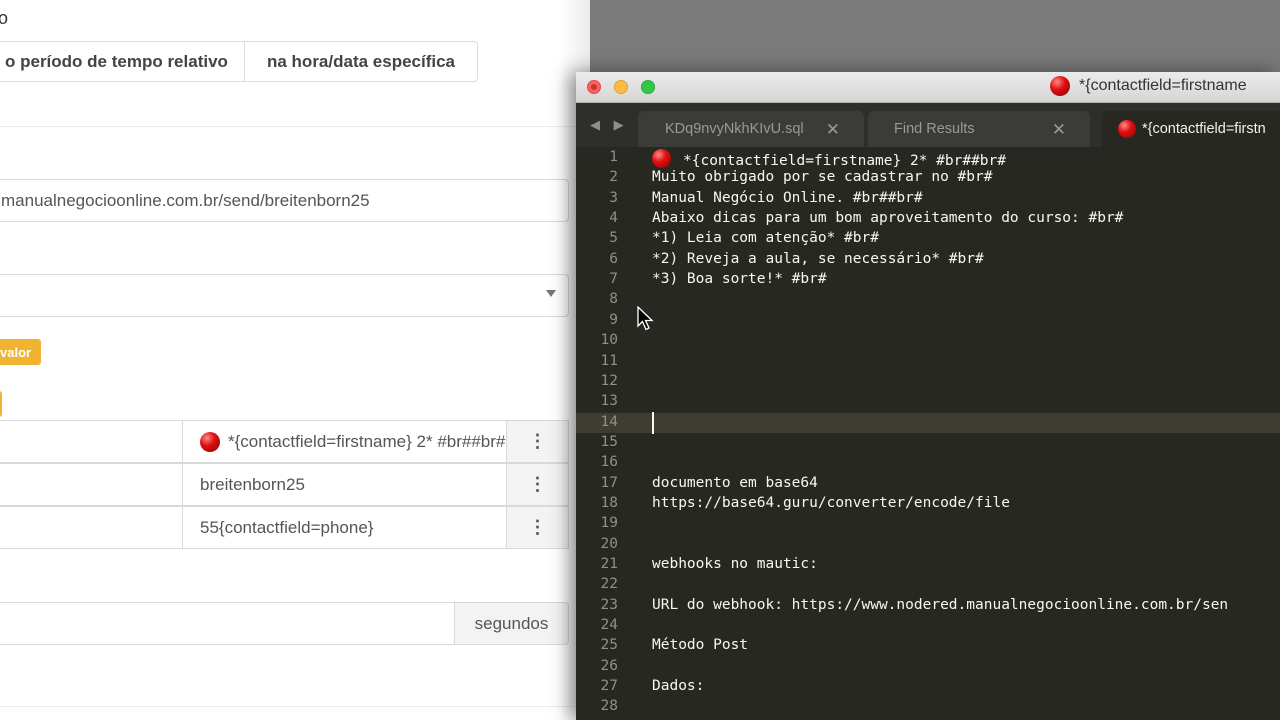 This screenshot has height=720, width=1280. I want to click on tab-active-file: *{contactfield=firstn, so click(1191, 129).